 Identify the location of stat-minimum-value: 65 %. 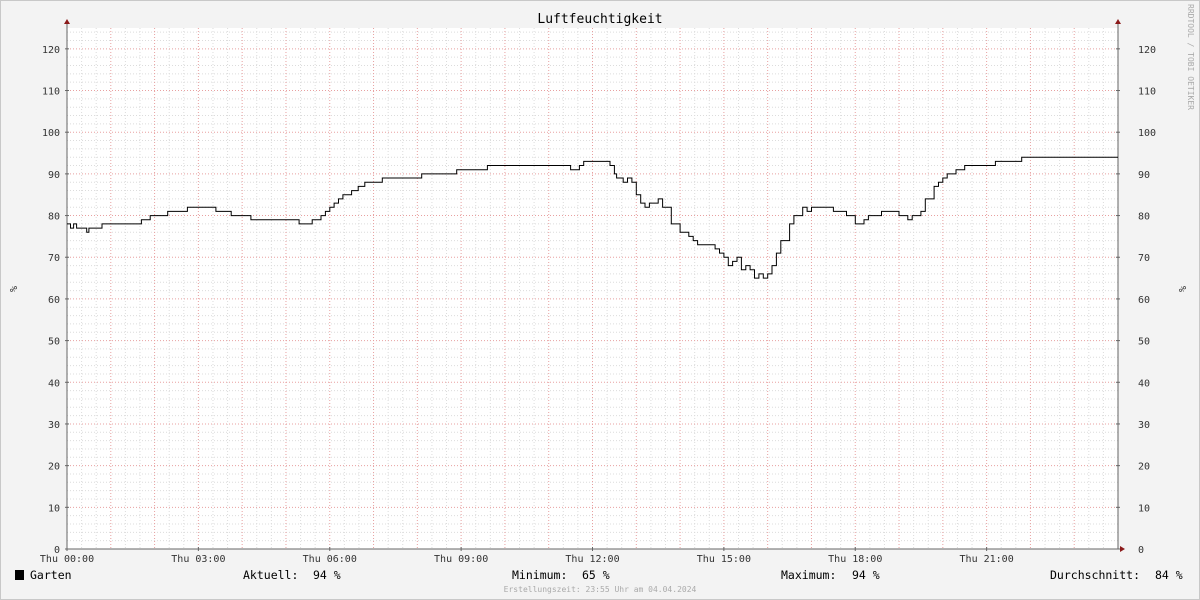
(596, 575).